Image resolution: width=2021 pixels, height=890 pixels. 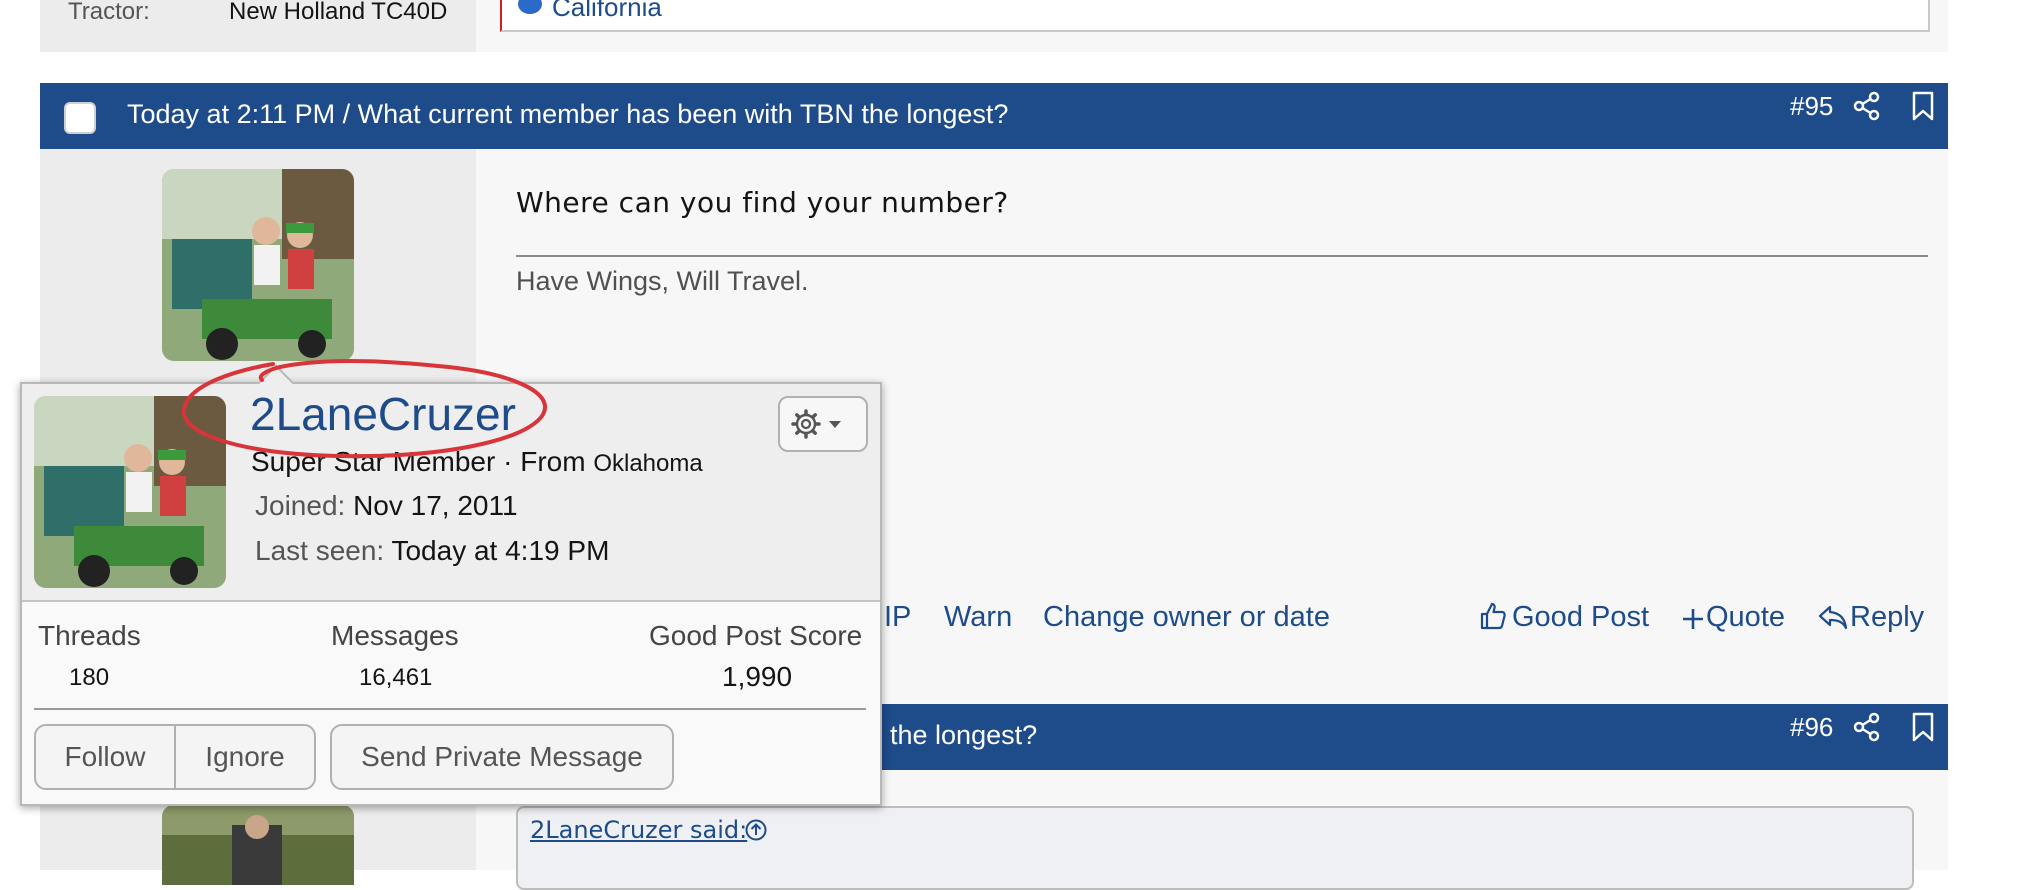 I want to click on signature: Have Wings, Will Travel., so click(x=662, y=281).